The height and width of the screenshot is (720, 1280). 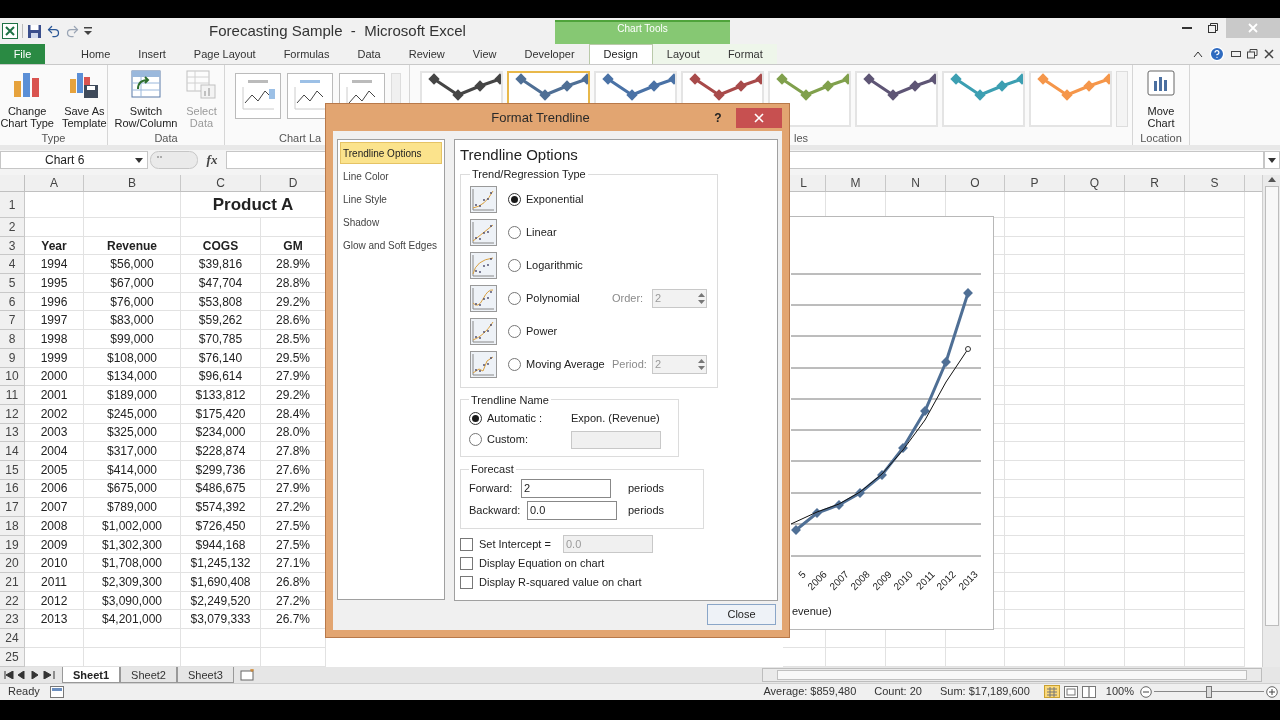 What do you see at coordinates (515, 419) in the screenshot?
I see `radio-label: Automatic :` at bounding box center [515, 419].